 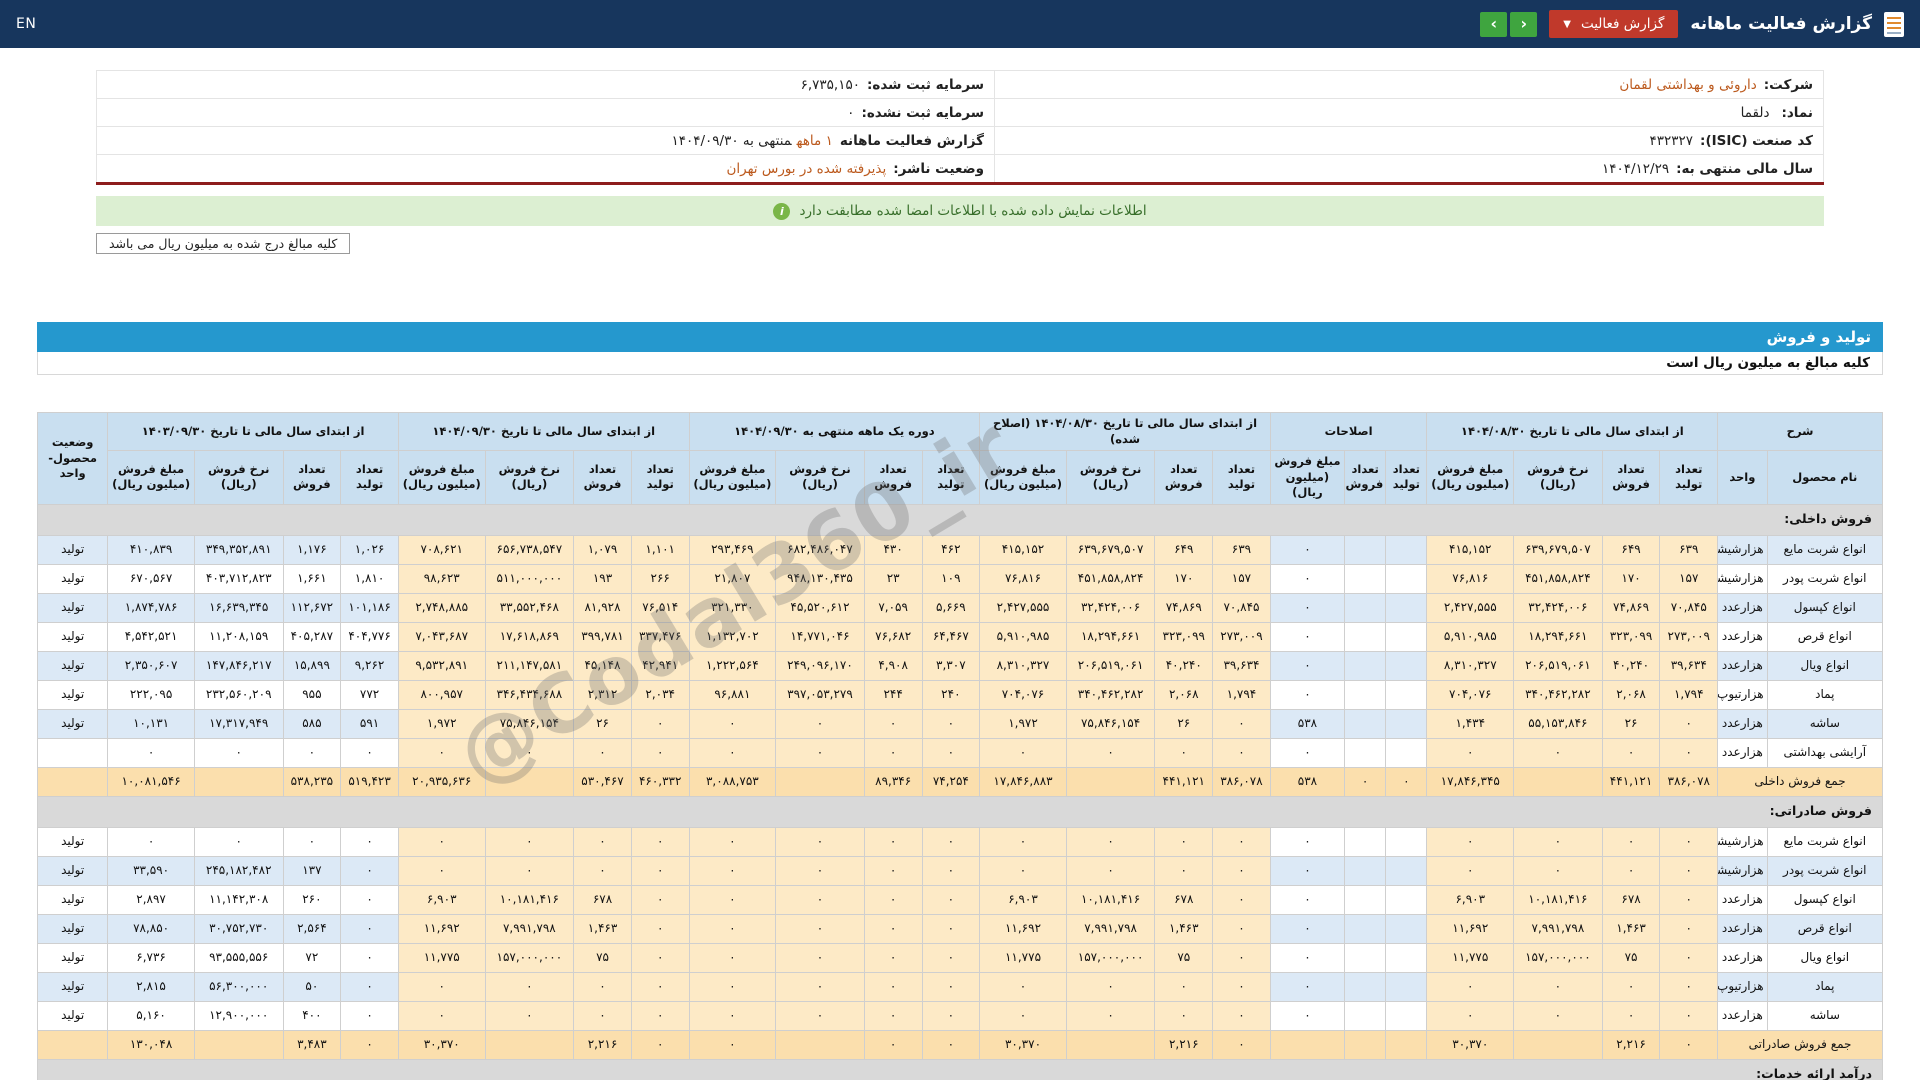 What do you see at coordinates (1687, 85) in the screenshot?
I see `company-name-link: داروئی و بهداشتی لقمان` at bounding box center [1687, 85].